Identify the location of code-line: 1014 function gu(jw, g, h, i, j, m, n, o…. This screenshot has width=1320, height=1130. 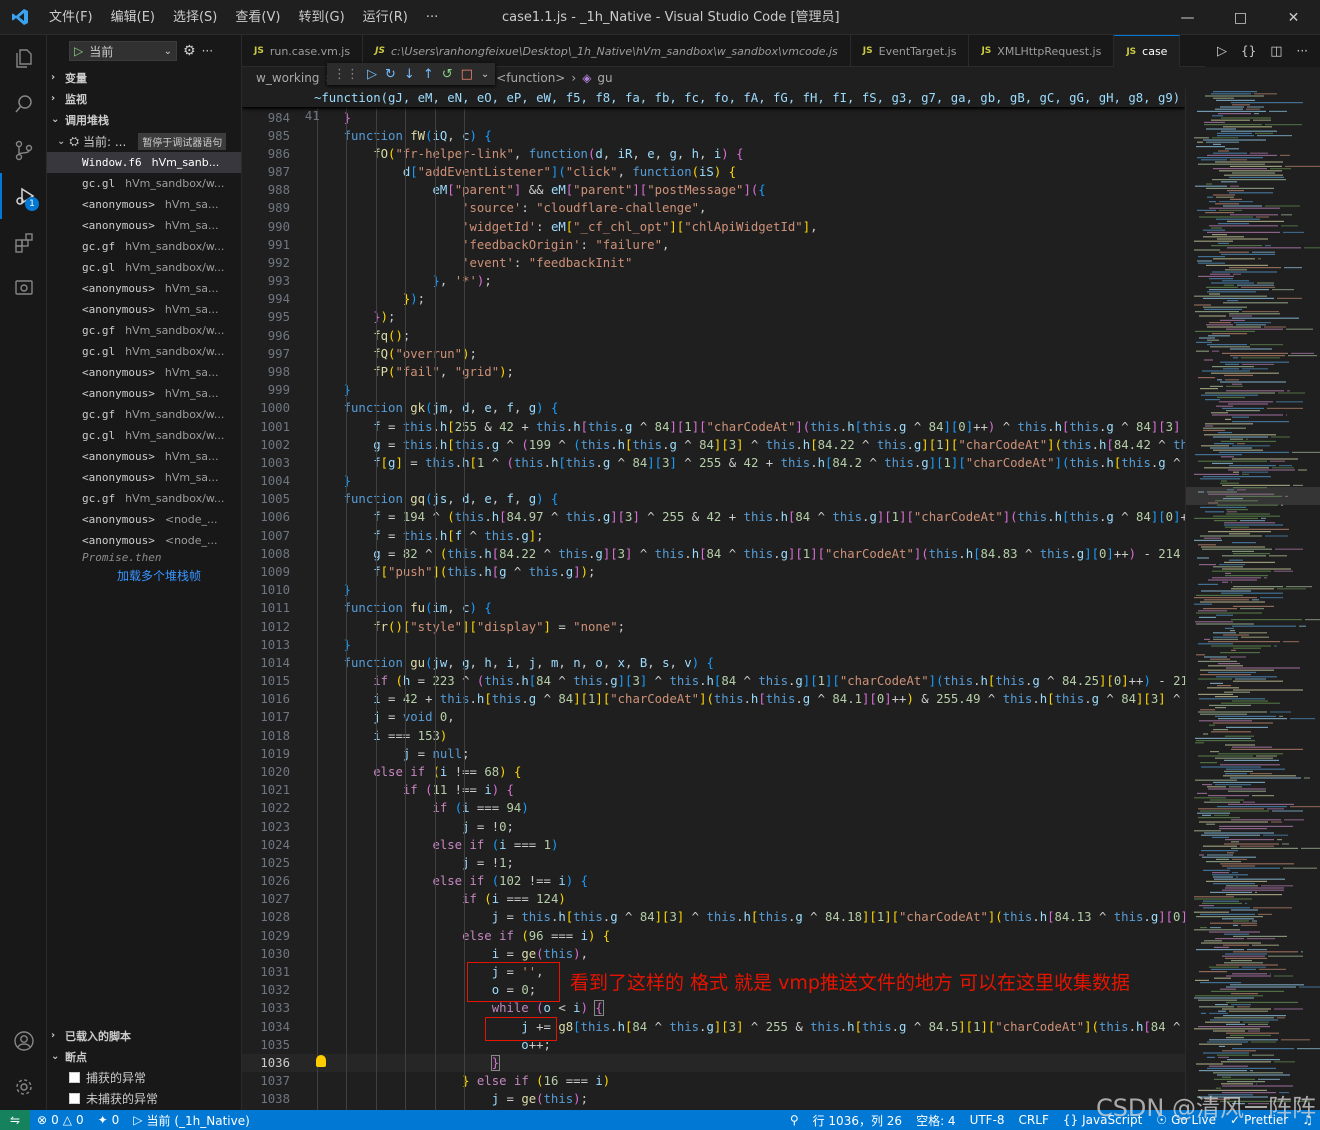
(713, 663).